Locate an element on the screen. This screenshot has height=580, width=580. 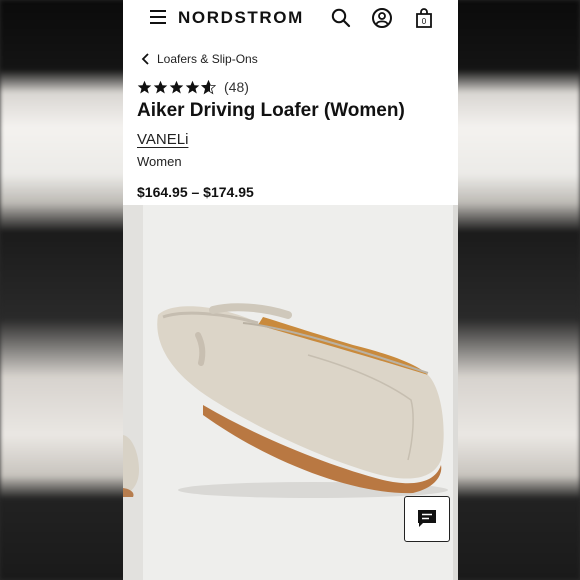
search-icon is located at coordinates (341, 18).